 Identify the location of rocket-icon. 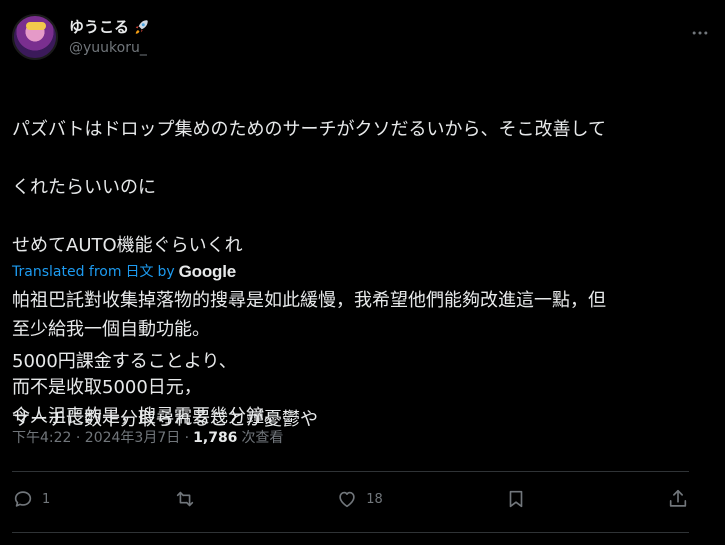
(141, 26).